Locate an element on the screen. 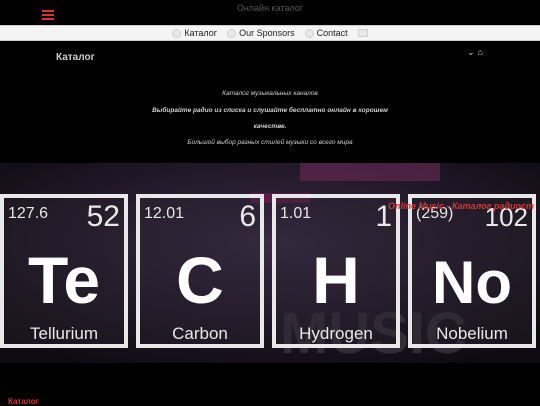 The width and height of the screenshot is (540, 406). top-bar: Онлайн каталог is located at coordinates (270, 13).